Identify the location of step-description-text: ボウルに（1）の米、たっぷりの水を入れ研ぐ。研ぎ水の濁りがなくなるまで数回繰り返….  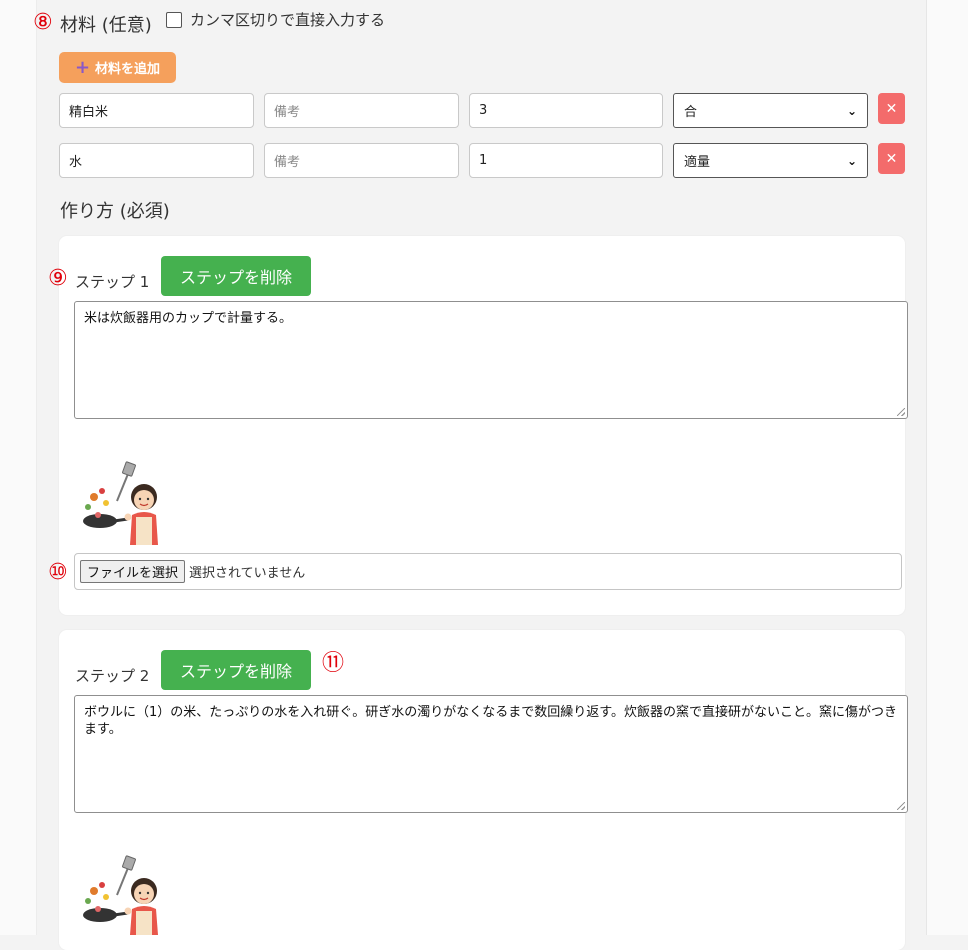
(490, 721).